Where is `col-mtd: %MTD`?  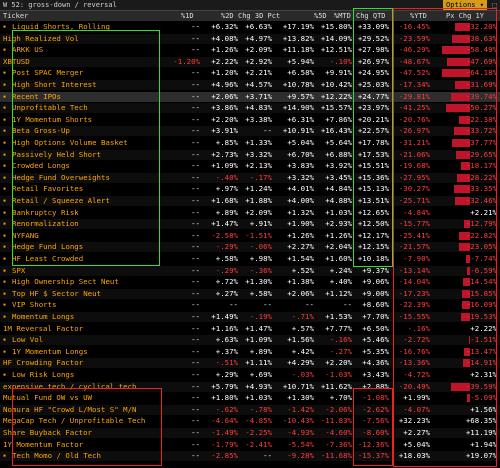
col-mtd: %MTD is located at coordinates (342, 16).